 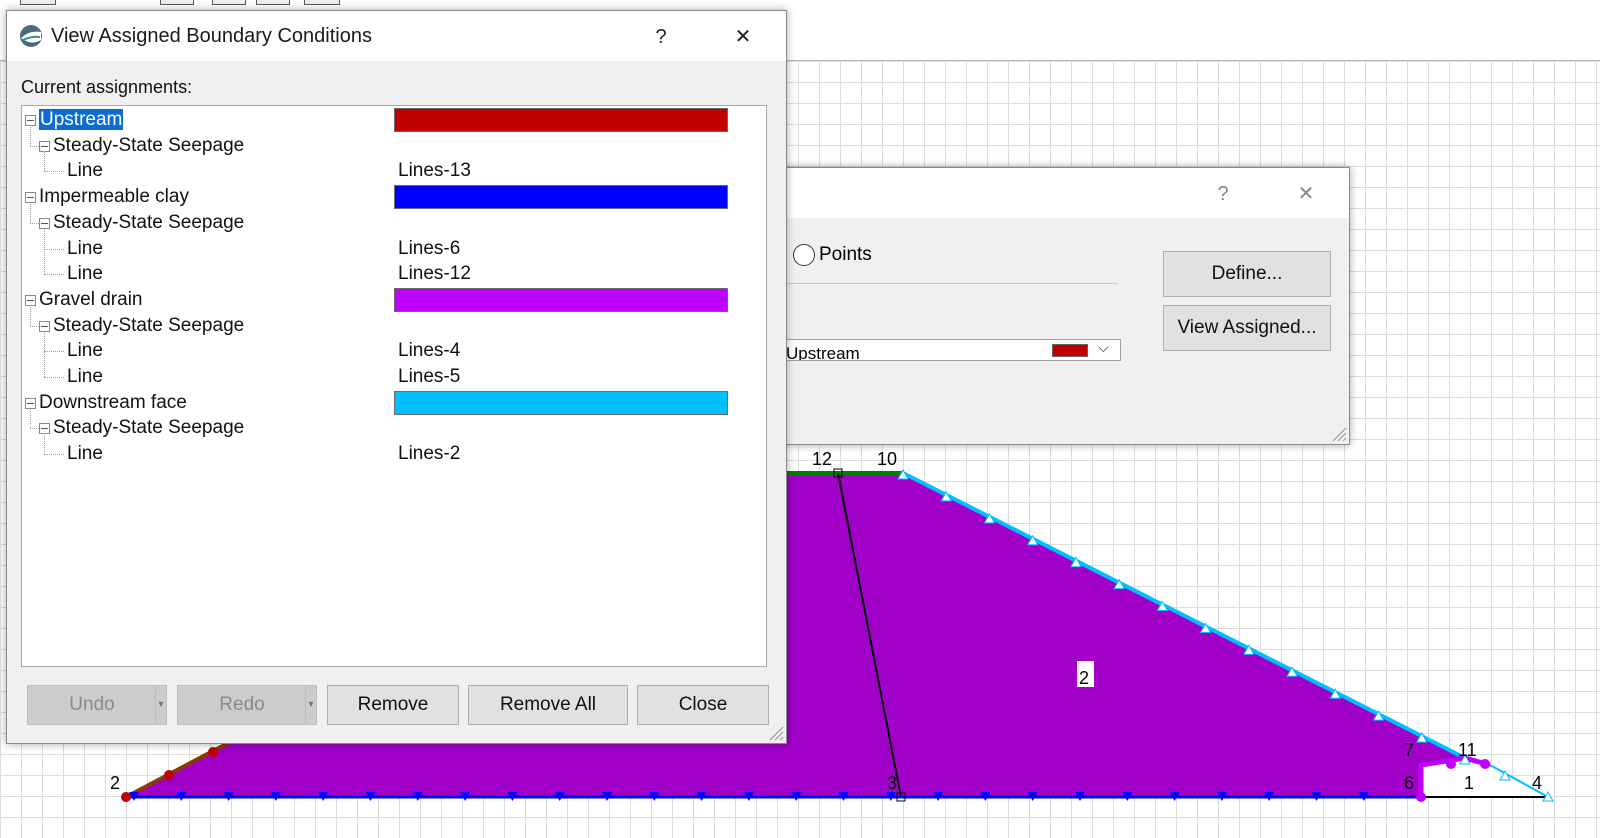 I want to click on separator, so click(x=949, y=283).